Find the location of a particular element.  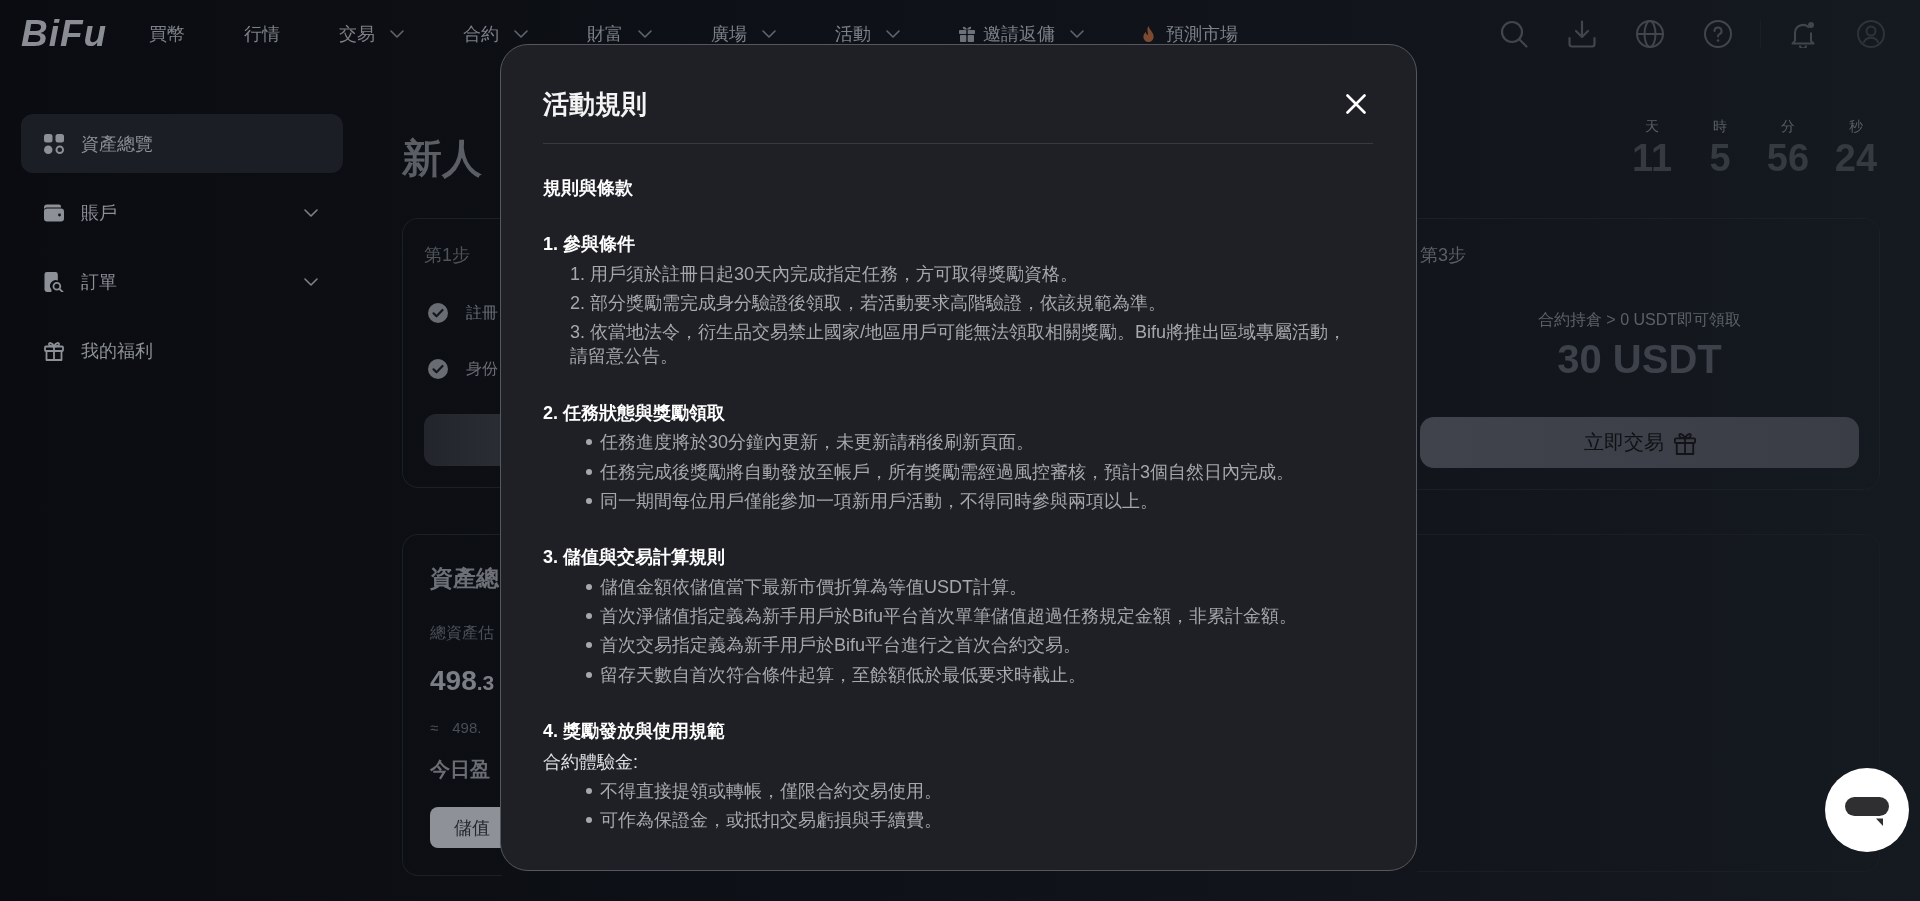

rule-item: 任務進度將於30分鐘內更新，未更新請稍後刷新頁面。 is located at coordinates (817, 443).